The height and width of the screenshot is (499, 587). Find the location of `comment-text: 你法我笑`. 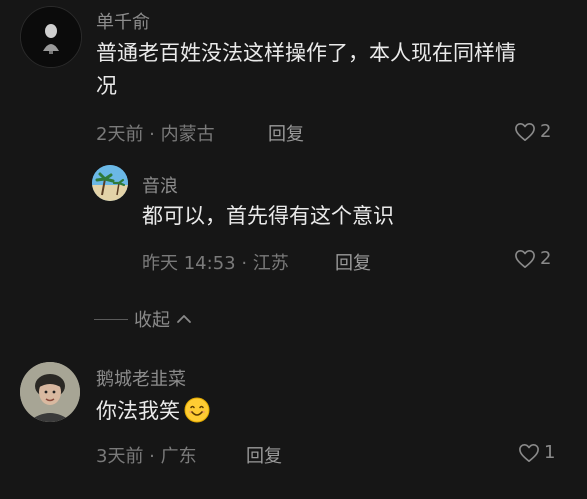

comment-text: 你法我笑 is located at coordinates (153, 411).